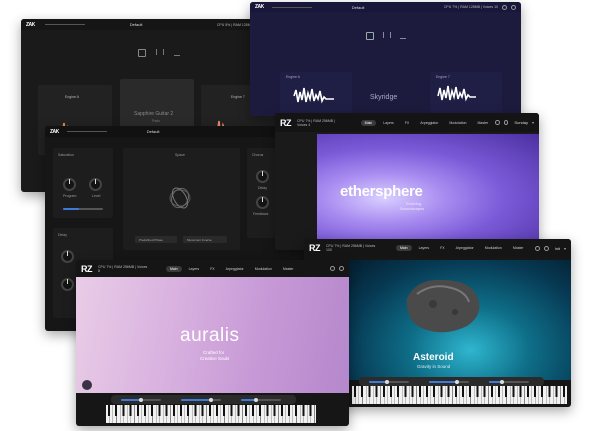 The width and height of the screenshot is (599, 431). What do you see at coordinates (205, 239) in the screenshot?
I see `movement-dropdown: Movement Inverse` at bounding box center [205, 239].